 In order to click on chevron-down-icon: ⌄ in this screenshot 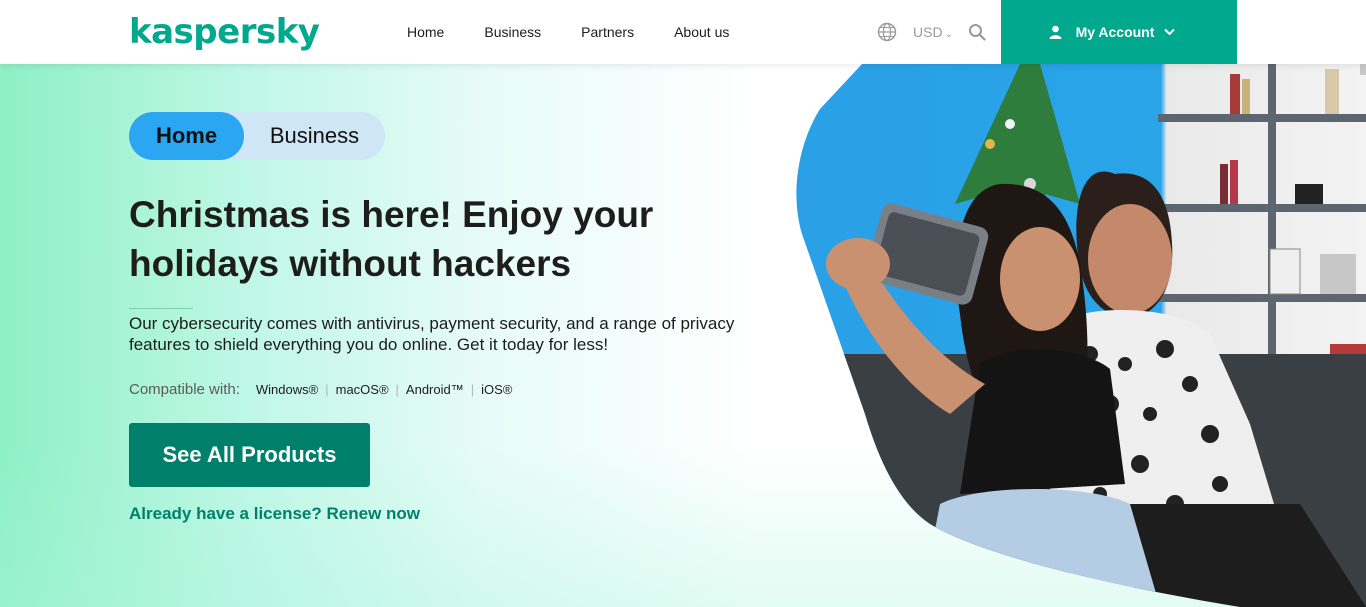, I will do `click(948, 34)`.